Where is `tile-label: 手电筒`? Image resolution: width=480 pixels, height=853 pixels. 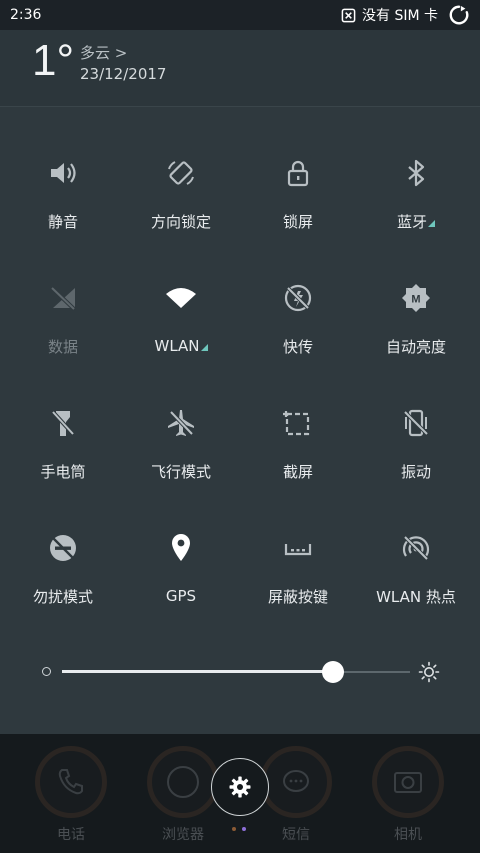
tile-label: 手电筒 is located at coordinates (63, 472).